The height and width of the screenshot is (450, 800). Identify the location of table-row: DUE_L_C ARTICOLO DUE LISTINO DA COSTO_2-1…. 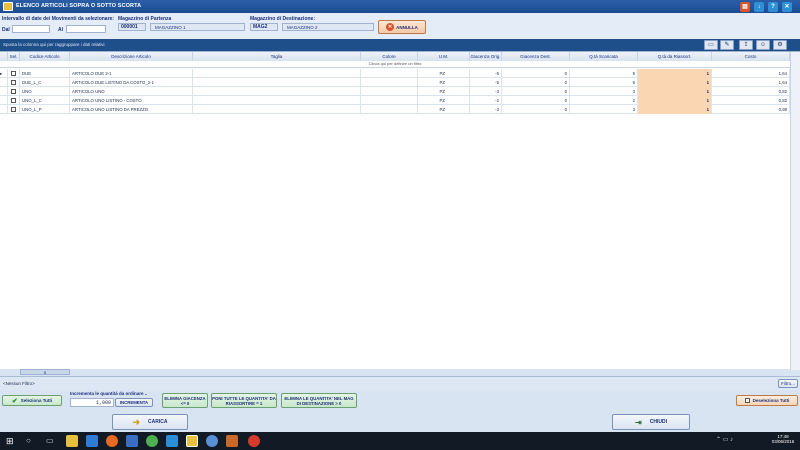
(395, 82).